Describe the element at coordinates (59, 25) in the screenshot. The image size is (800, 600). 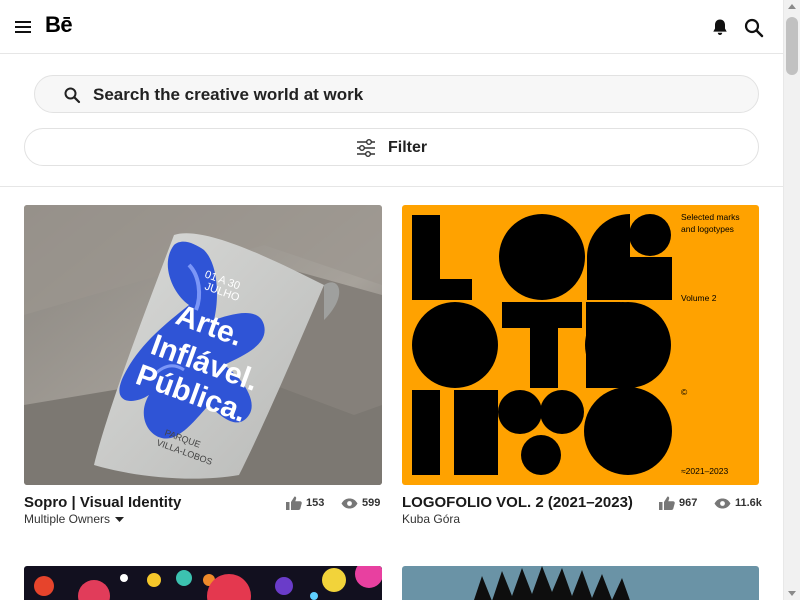
I see `behance-logo: Bē` at that location.